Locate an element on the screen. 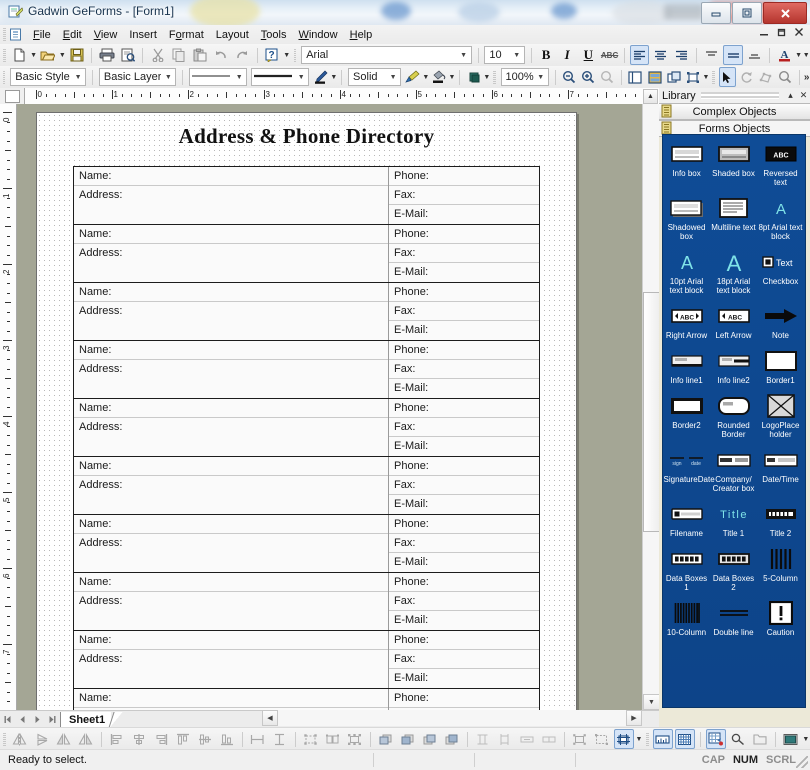  ungroup-objects-icon is located at coordinates (333, 739).